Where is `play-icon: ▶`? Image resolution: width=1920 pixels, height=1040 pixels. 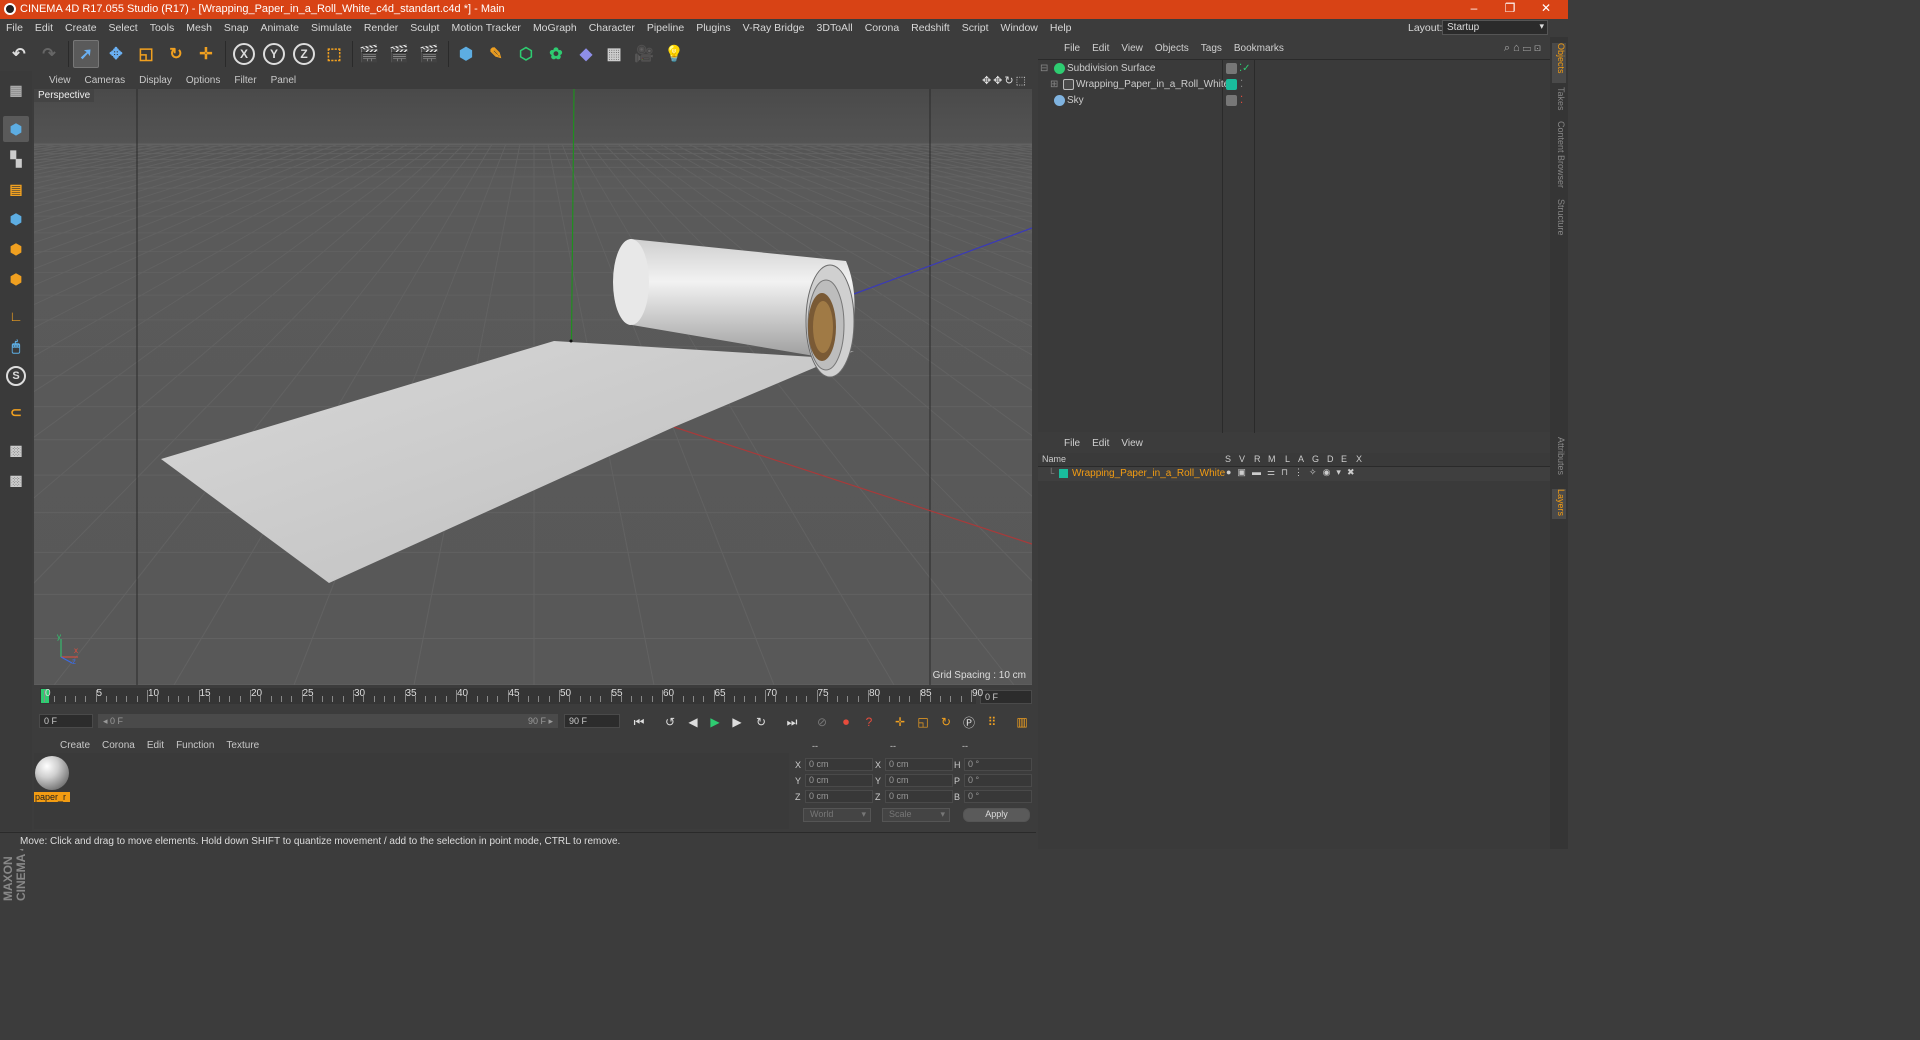
play-icon: ▶ is located at coordinates (715, 722).